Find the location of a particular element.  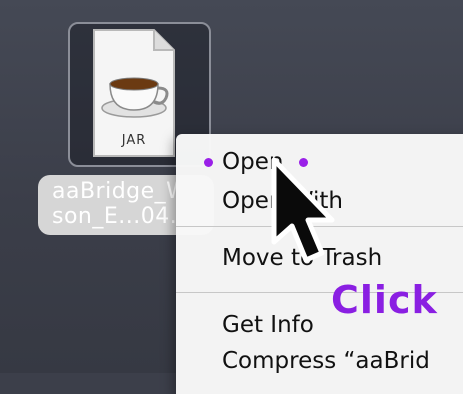

menu-item-get-info: Get Info is located at coordinates (268, 325).